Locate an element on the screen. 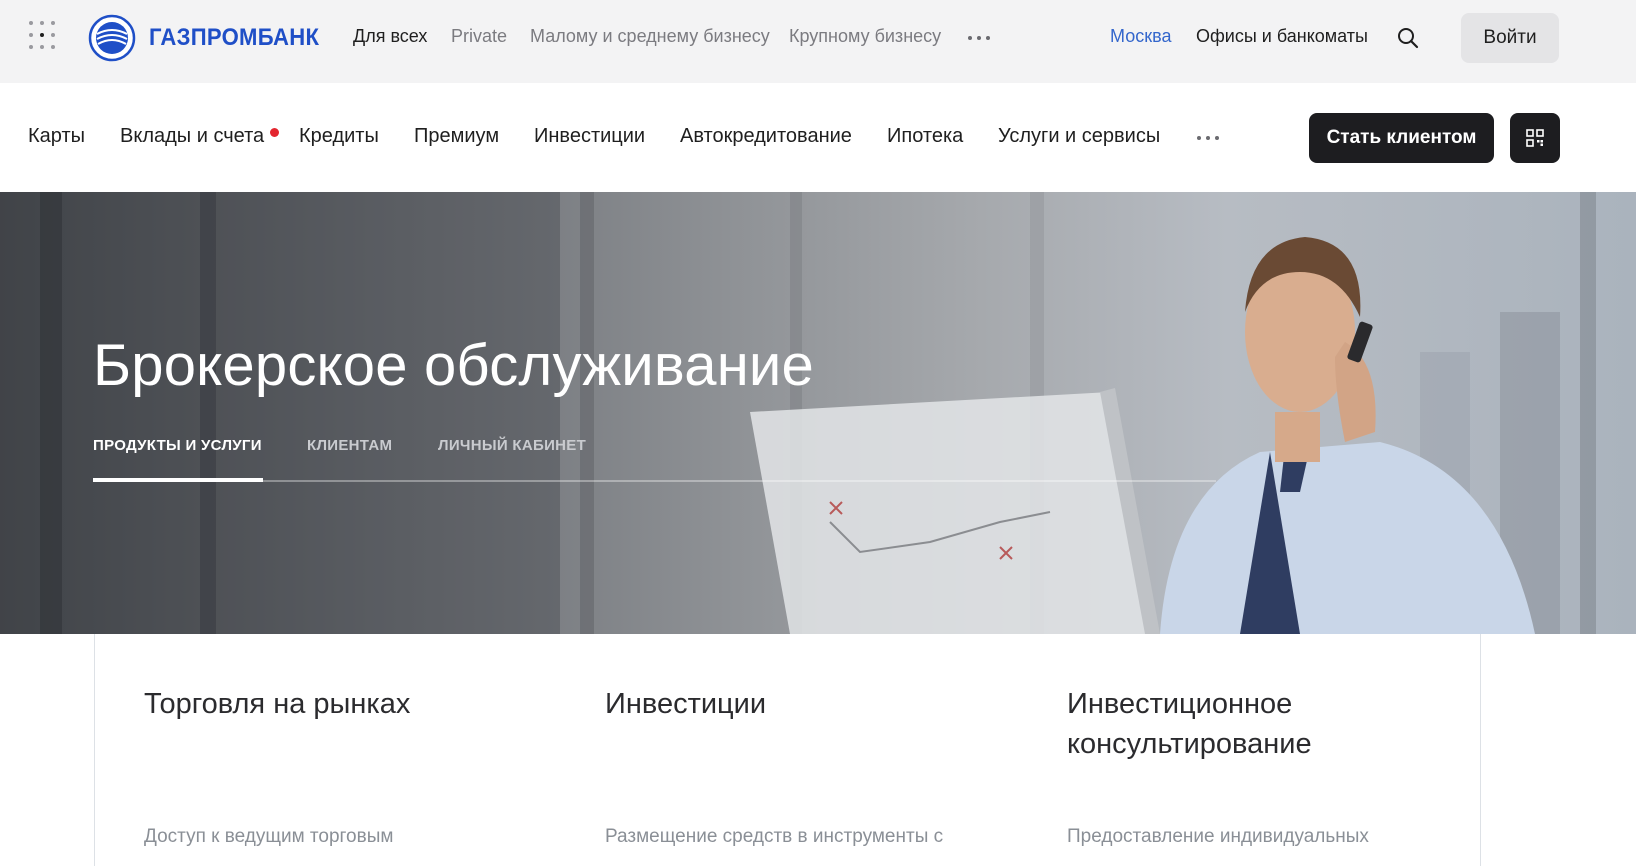 The width and height of the screenshot is (1636, 866). segment-all: Для всех is located at coordinates (390, 36).